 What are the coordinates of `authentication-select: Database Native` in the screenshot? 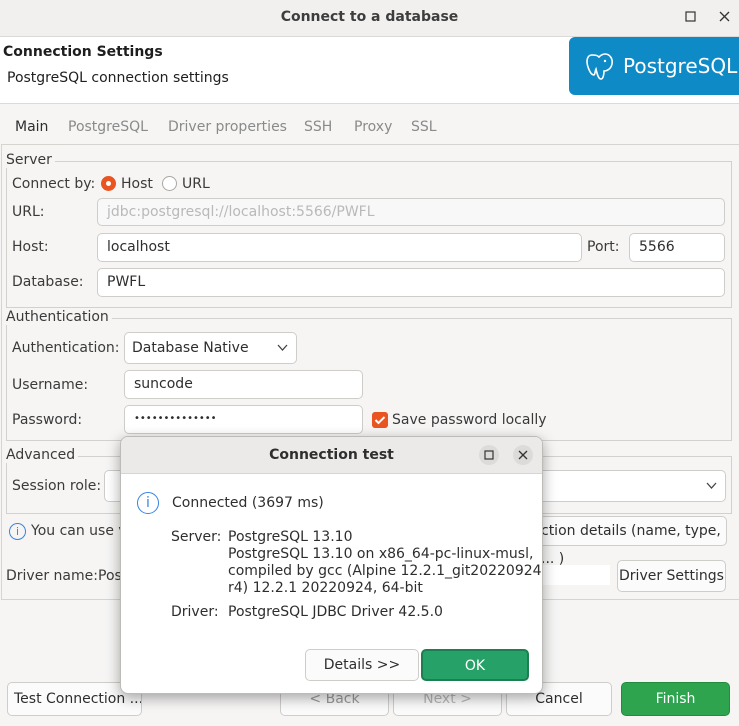 It's located at (210, 348).